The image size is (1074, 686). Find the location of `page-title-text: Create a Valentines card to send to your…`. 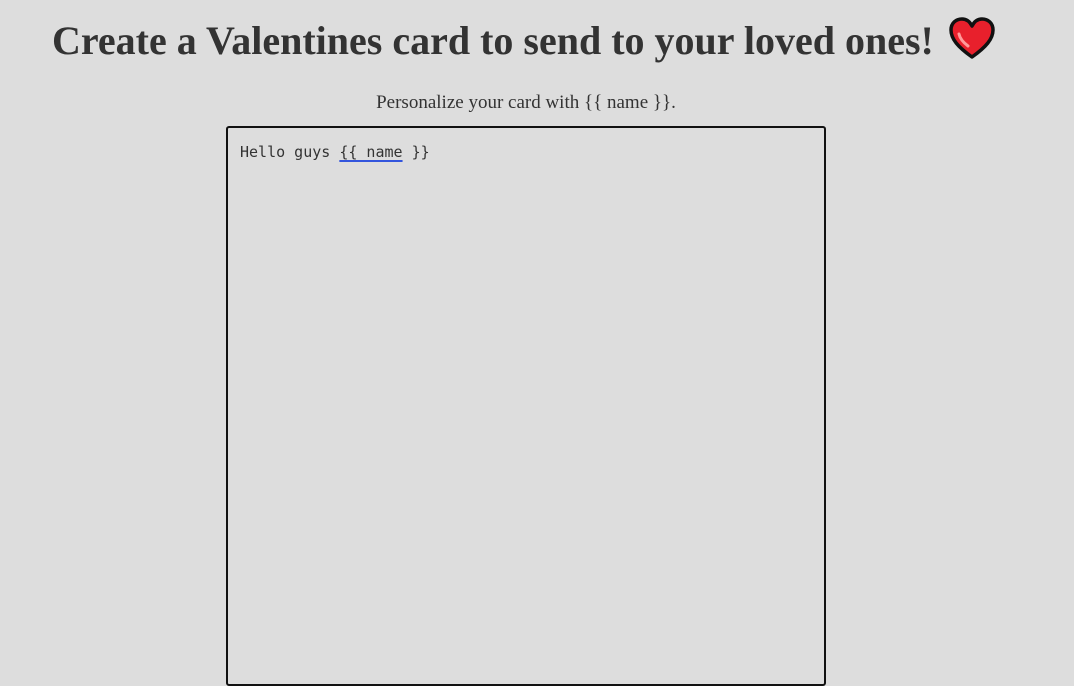

page-title-text: Create a Valentines card to send to your… is located at coordinates (493, 40).